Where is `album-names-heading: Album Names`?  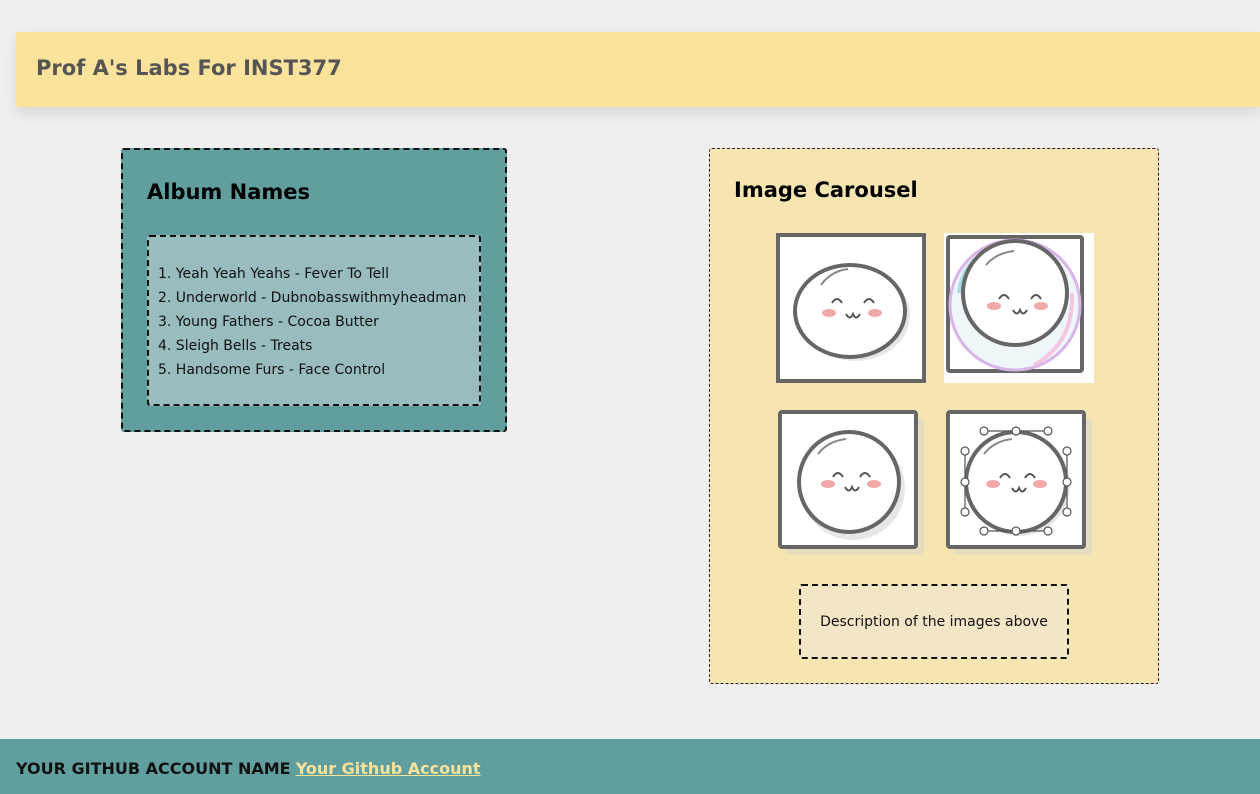
album-names-heading: Album Names is located at coordinates (228, 192).